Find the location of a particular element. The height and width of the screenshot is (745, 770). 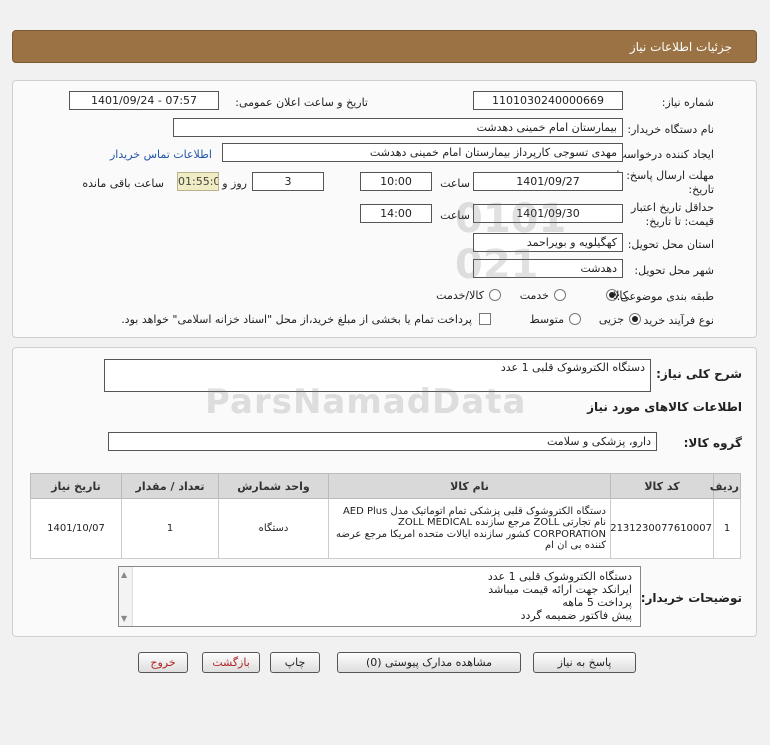

deadline-label-2: تاریخ: is located at coordinates (701, 189).